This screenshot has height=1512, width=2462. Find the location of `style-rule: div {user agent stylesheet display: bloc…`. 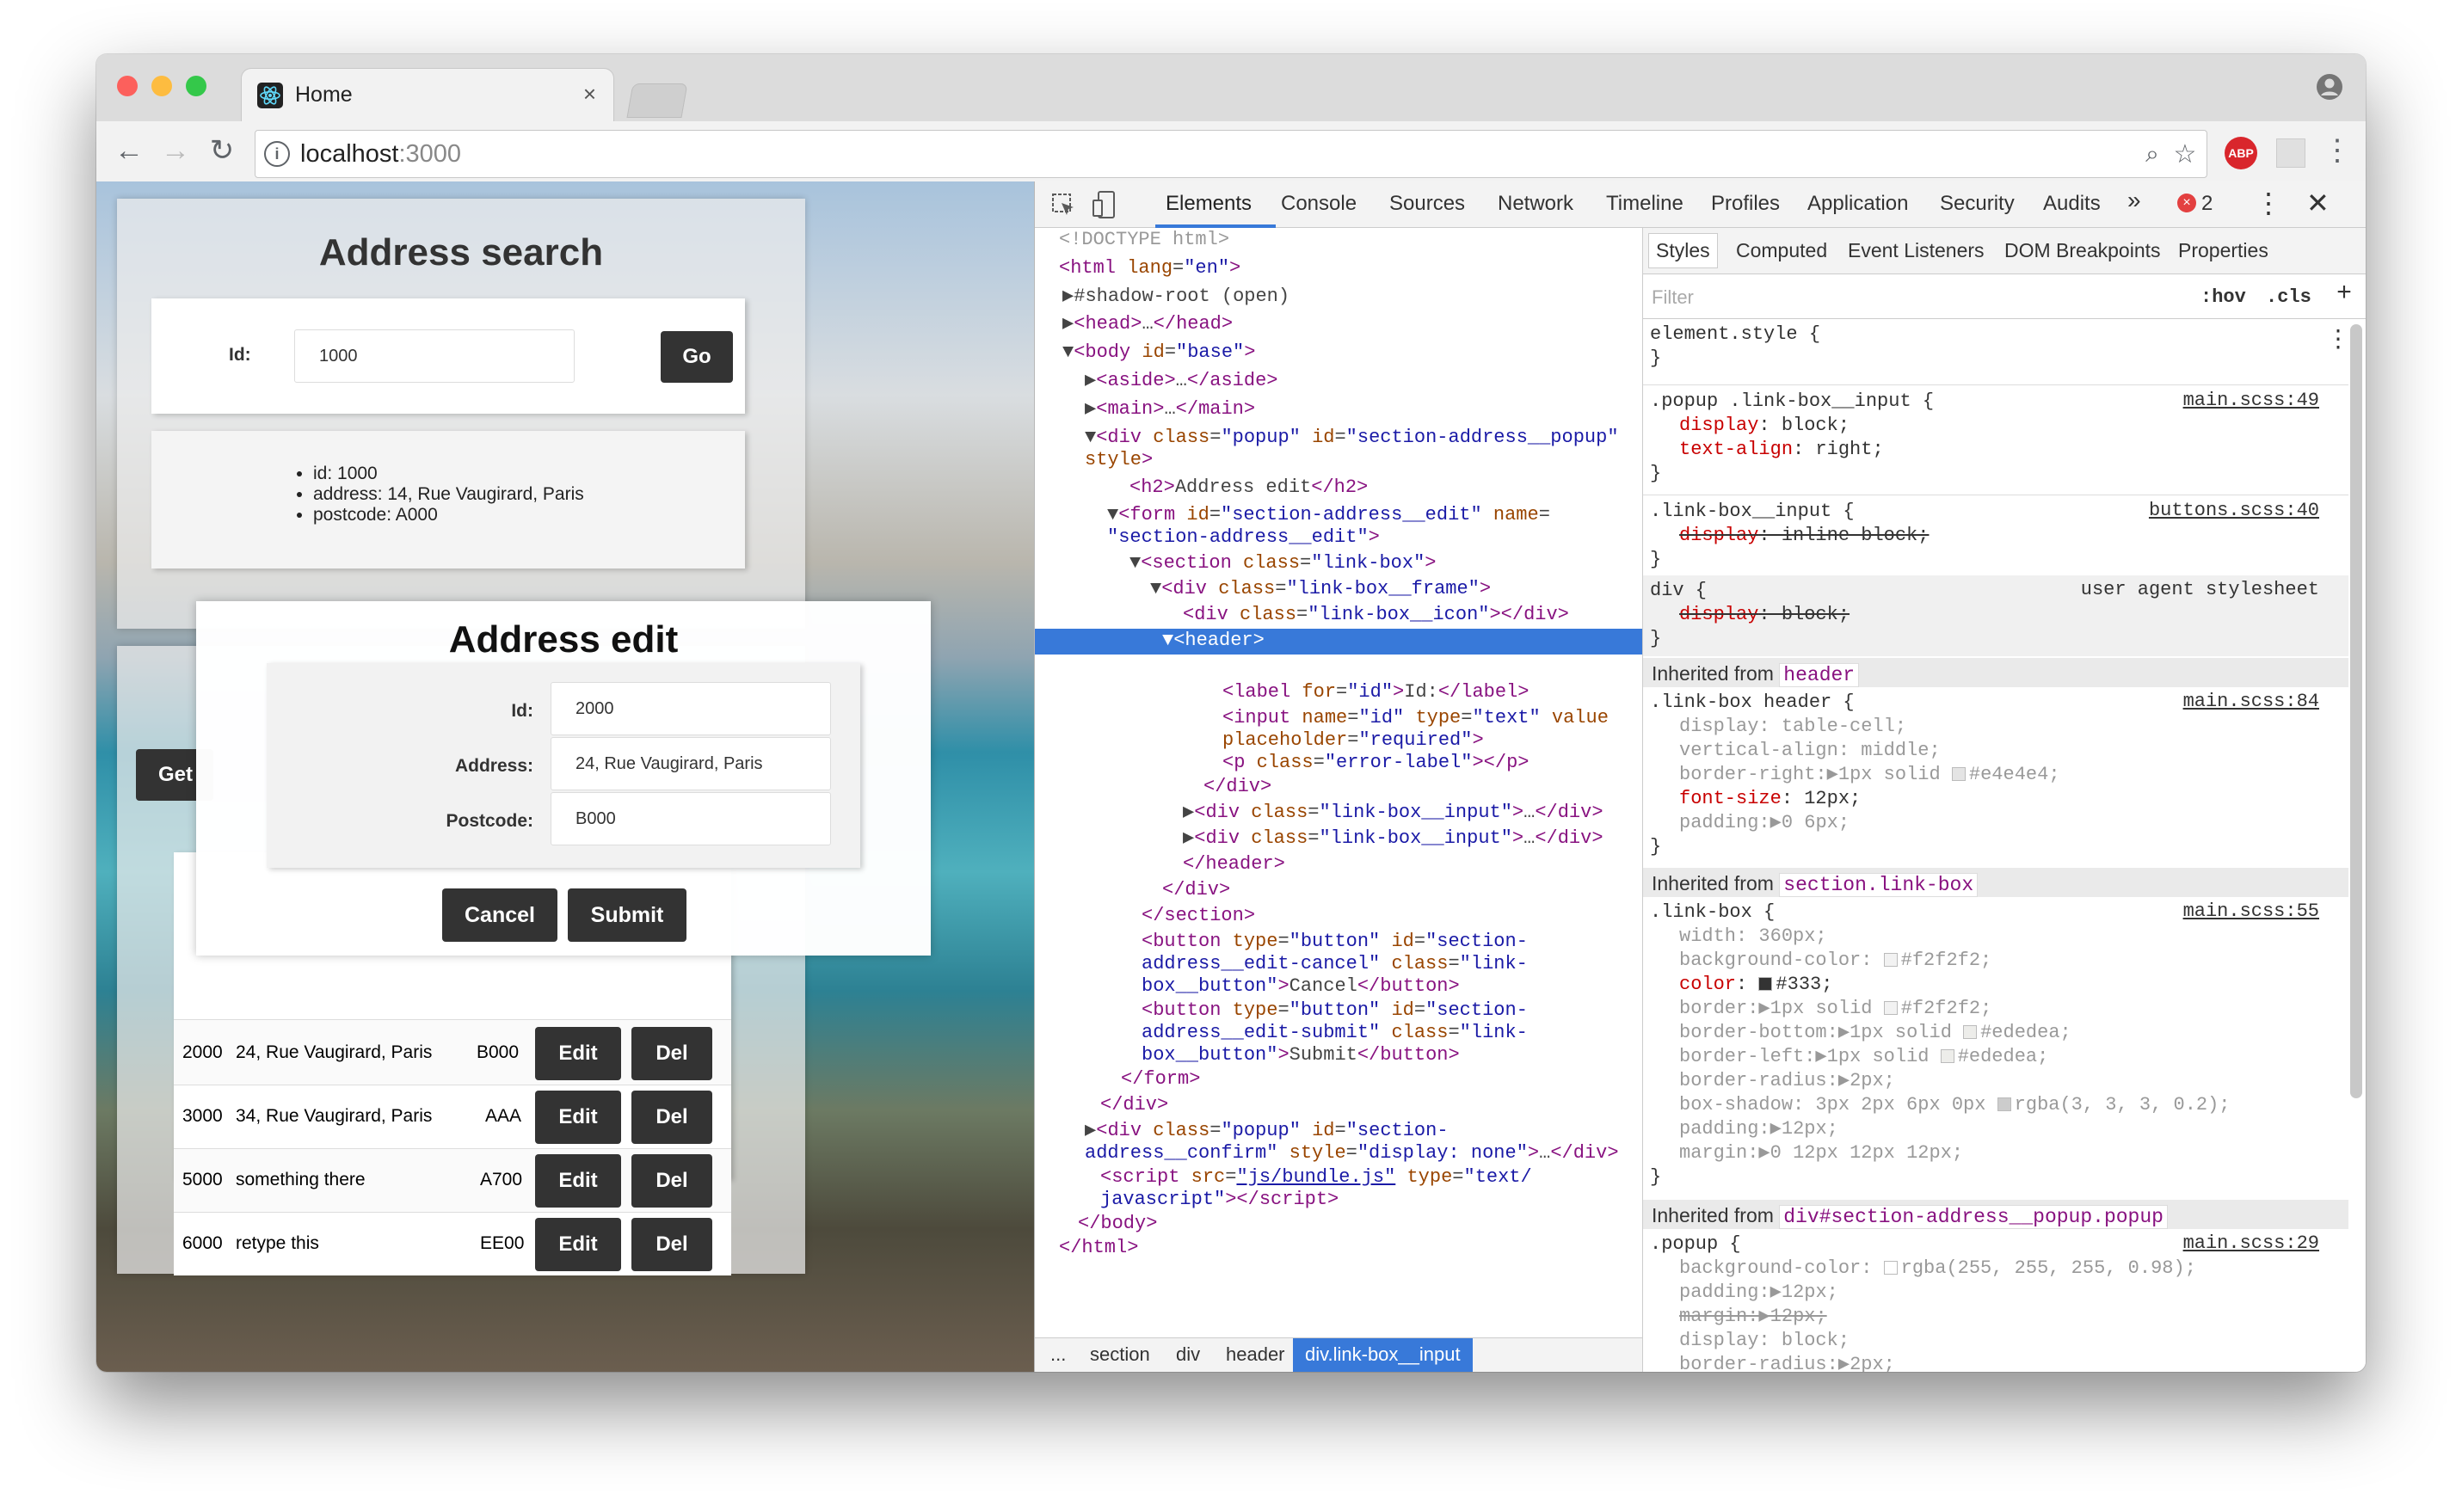

style-rule: div {user agent stylesheet display: bloc… is located at coordinates (1995, 616).